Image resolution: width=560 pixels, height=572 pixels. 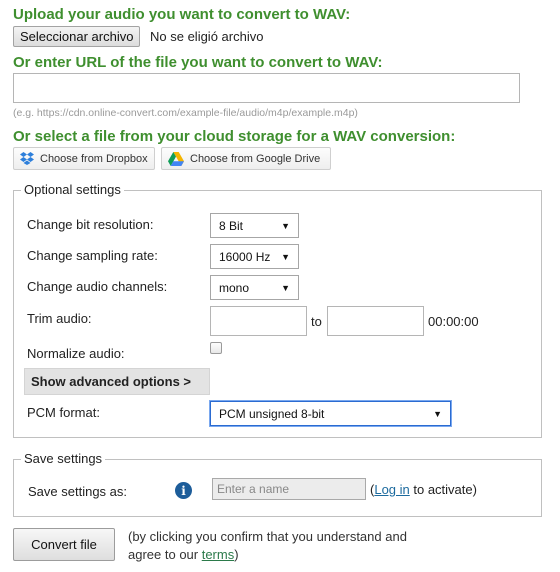 What do you see at coordinates (391, 489) in the screenshot?
I see `login-link: Log in` at bounding box center [391, 489].